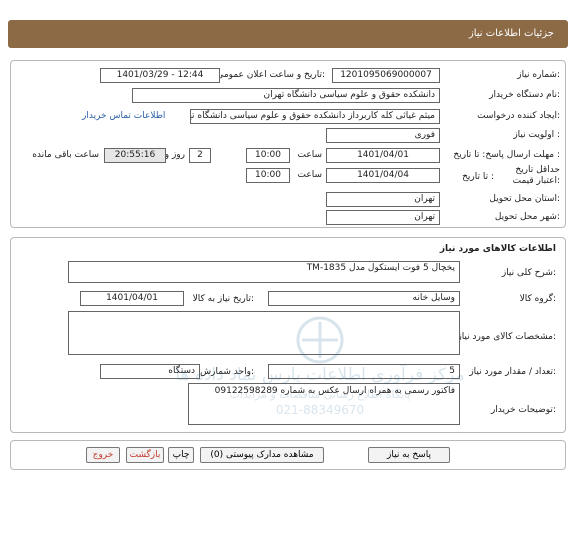 The image size is (576, 557). Describe the element at coordinates (383, 175) in the screenshot. I see `validity-date-field: 1401/04/04` at that location.